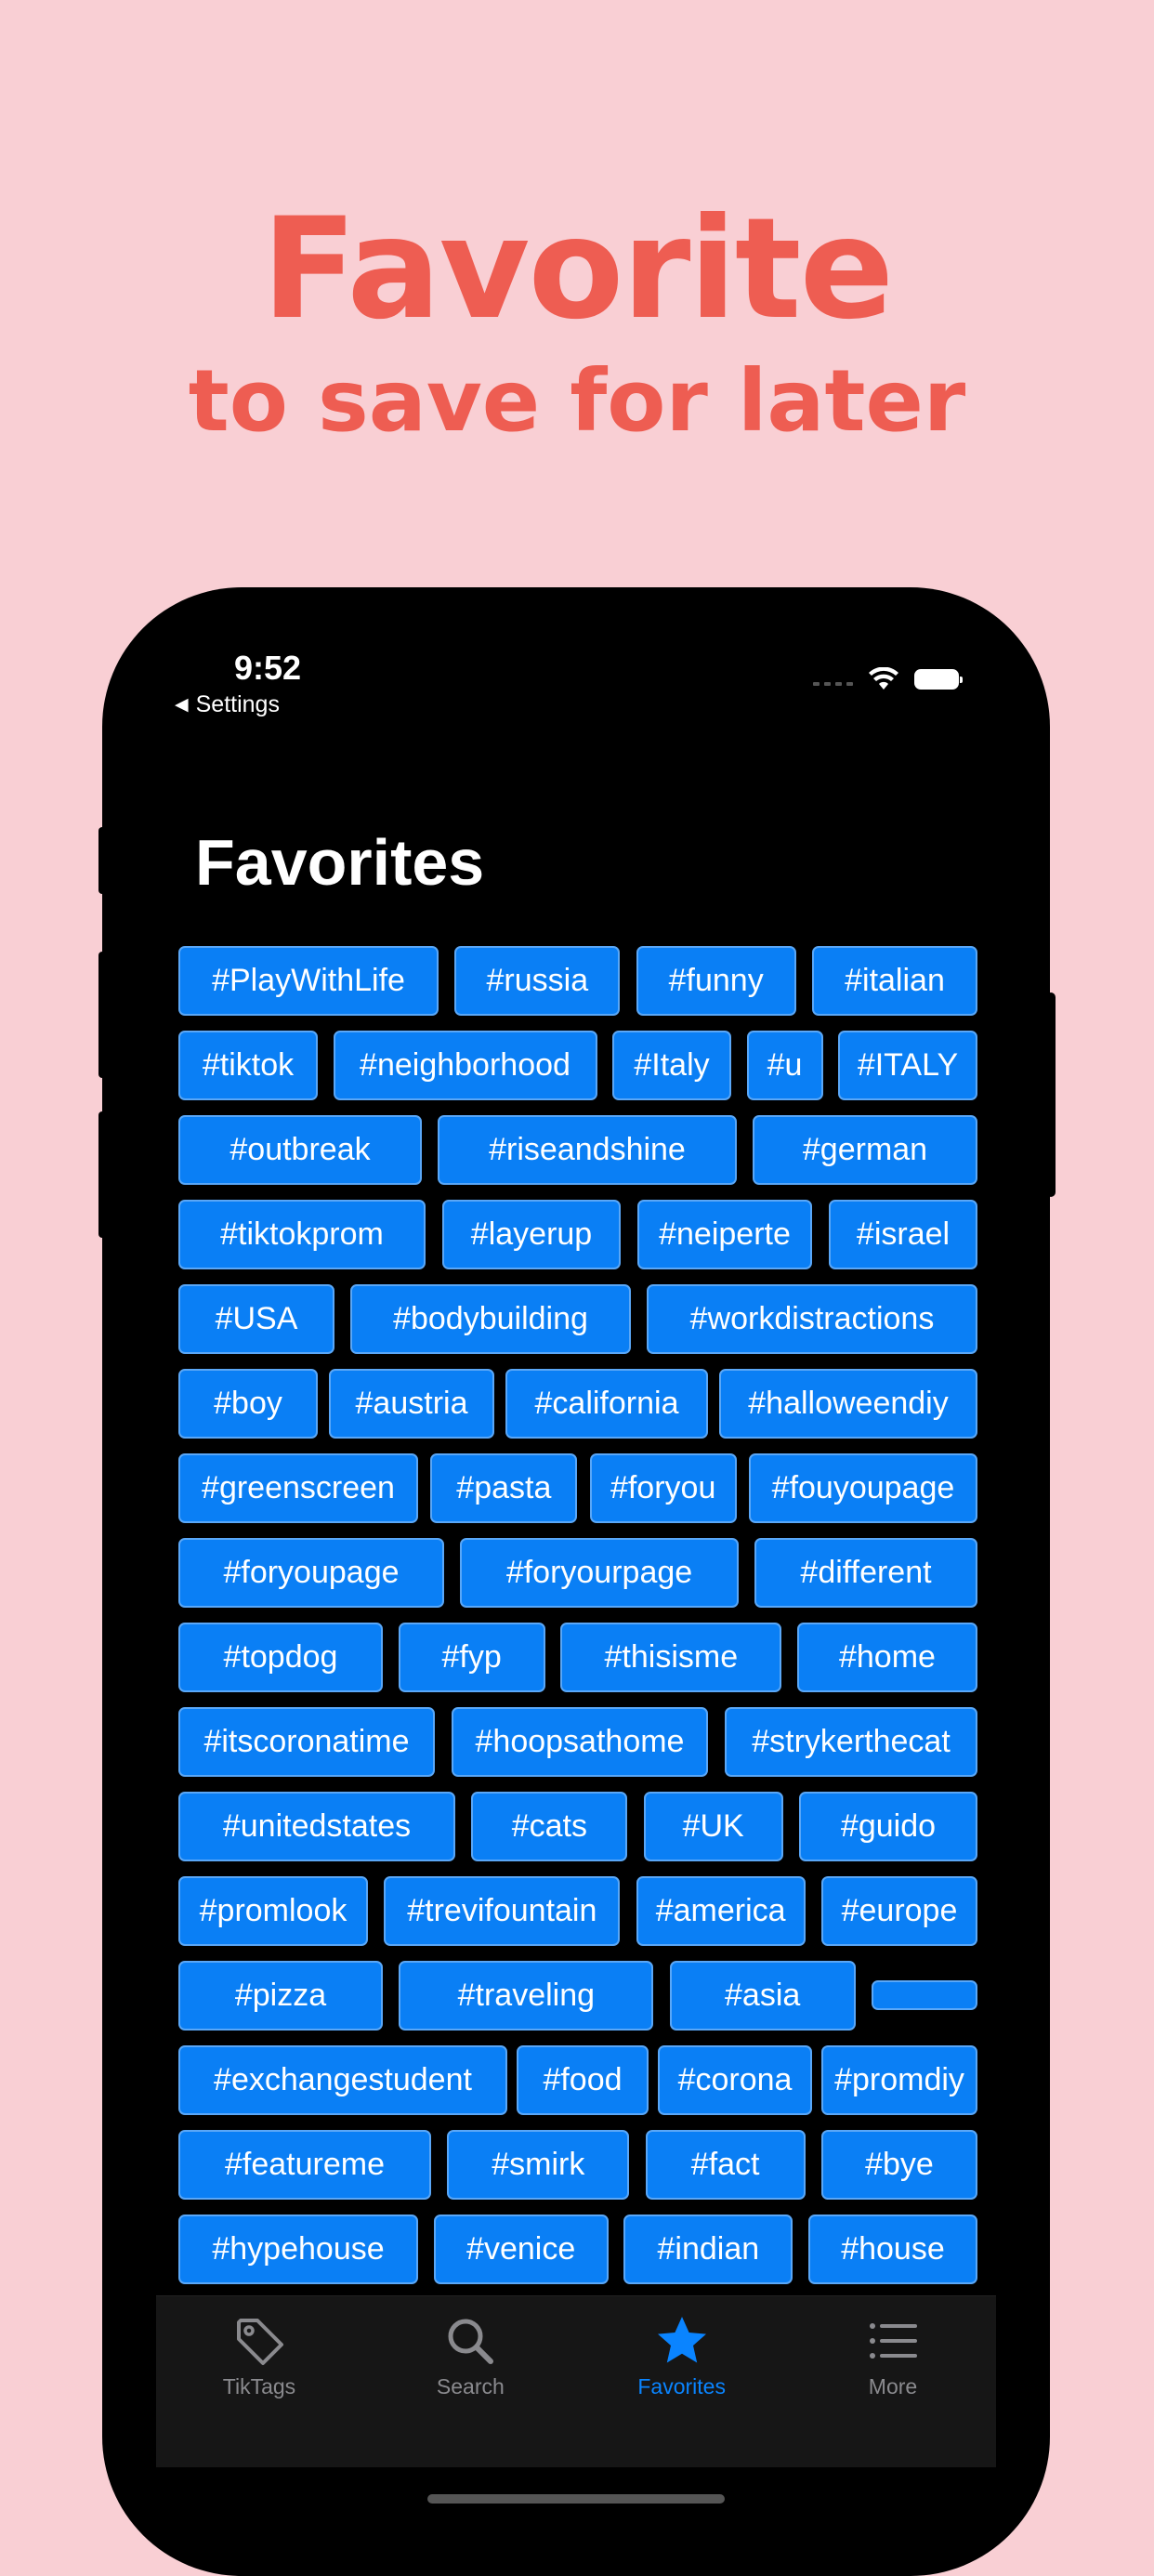 The height and width of the screenshot is (2576, 1154). I want to click on tag-row: #promlook #trevifountain #america #europe, so click(577, 1911).